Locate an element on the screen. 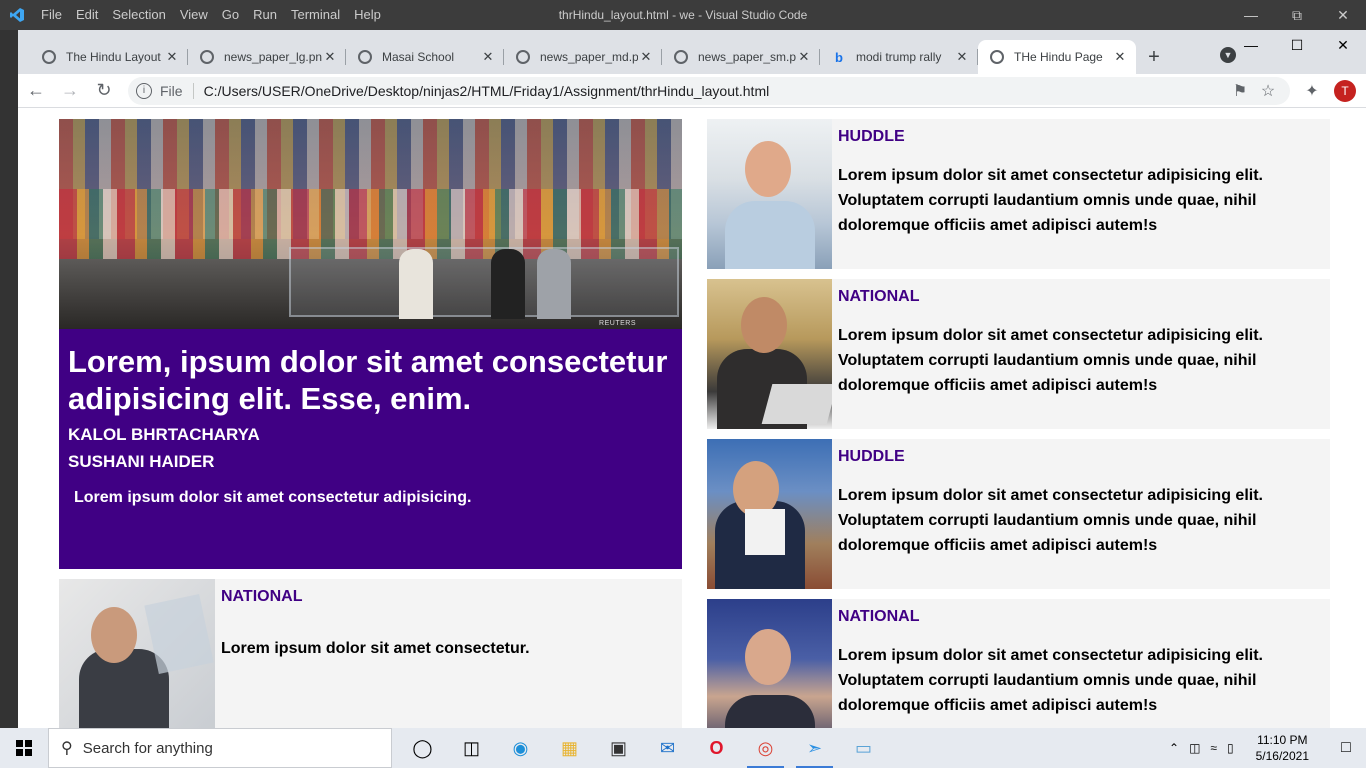  app-icon: ▭ is located at coordinates (863, 748).